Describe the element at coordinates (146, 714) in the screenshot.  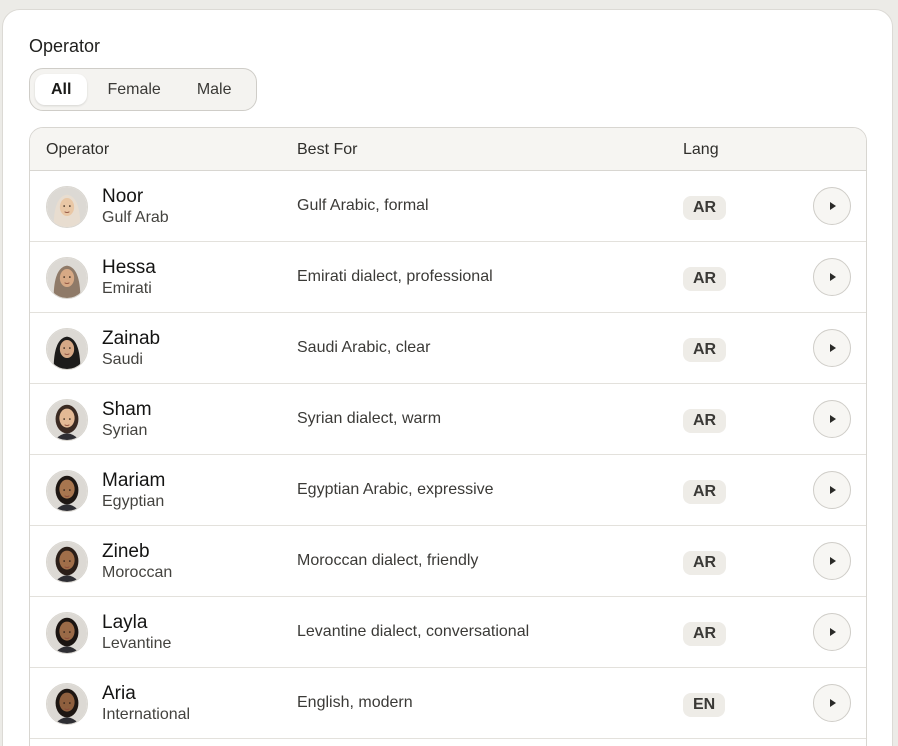
I see `operator-region: International` at that location.